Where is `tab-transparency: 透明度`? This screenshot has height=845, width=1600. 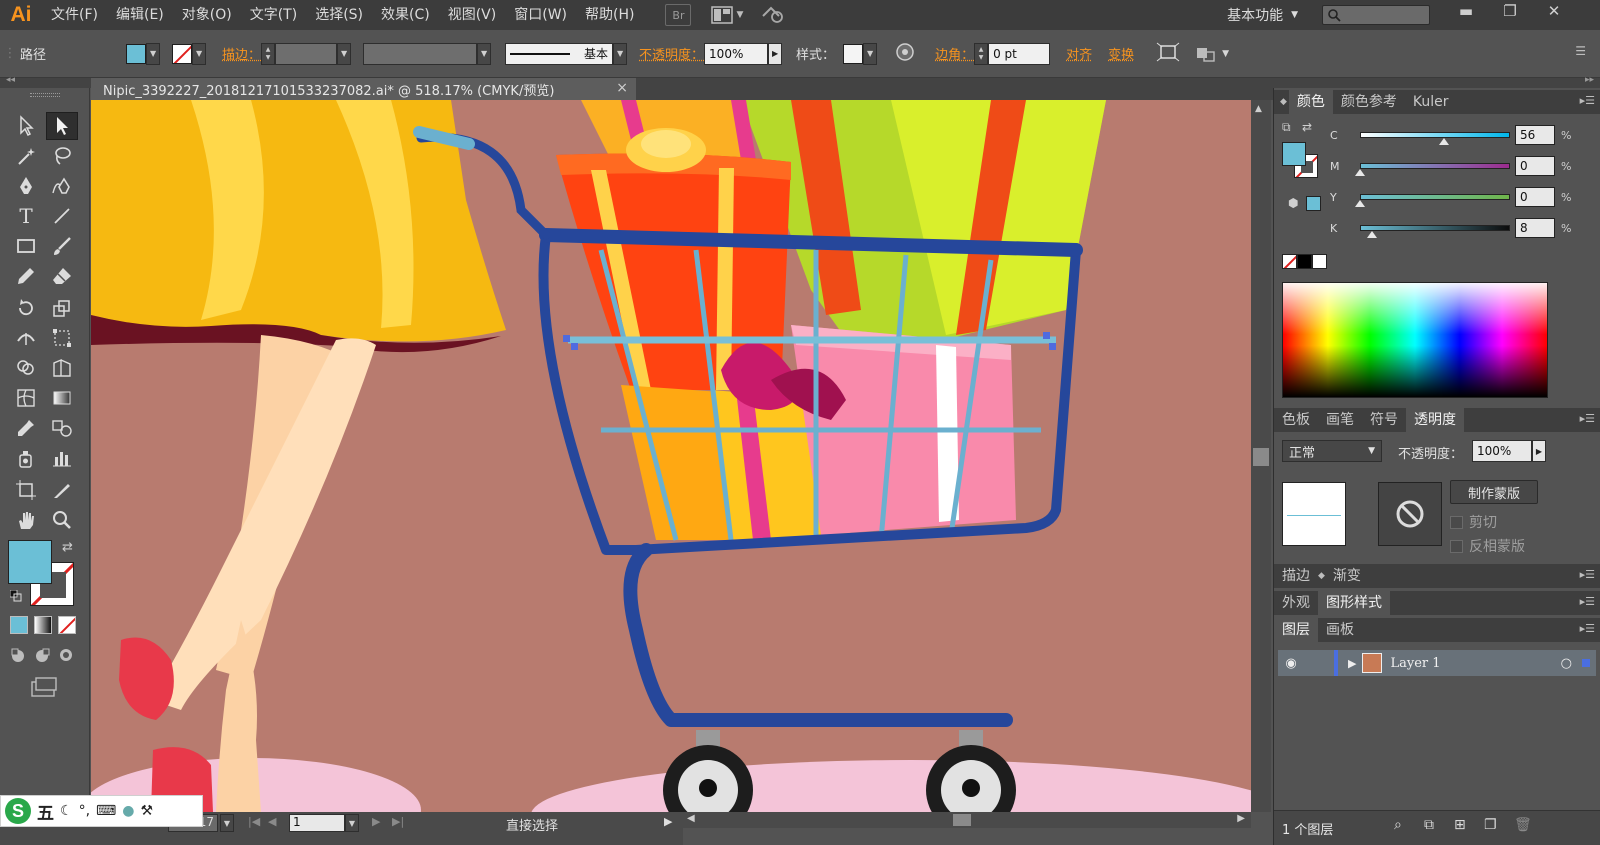 tab-transparency: 透明度 is located at coordinates (1435, 420).